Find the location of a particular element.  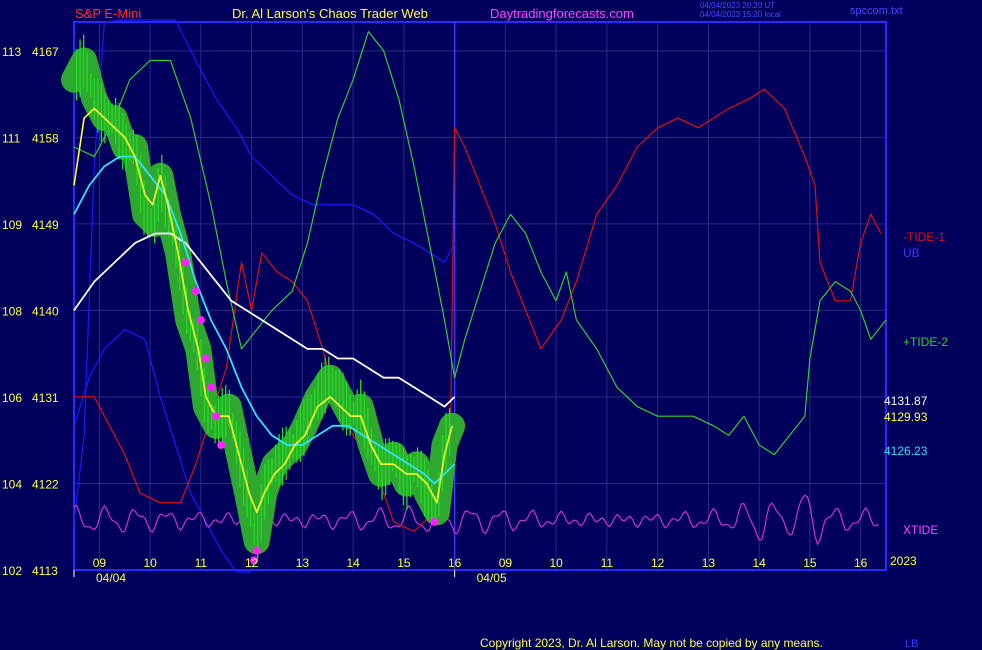

price-label-3: 4126.23 is located at coordinates (906, 451).